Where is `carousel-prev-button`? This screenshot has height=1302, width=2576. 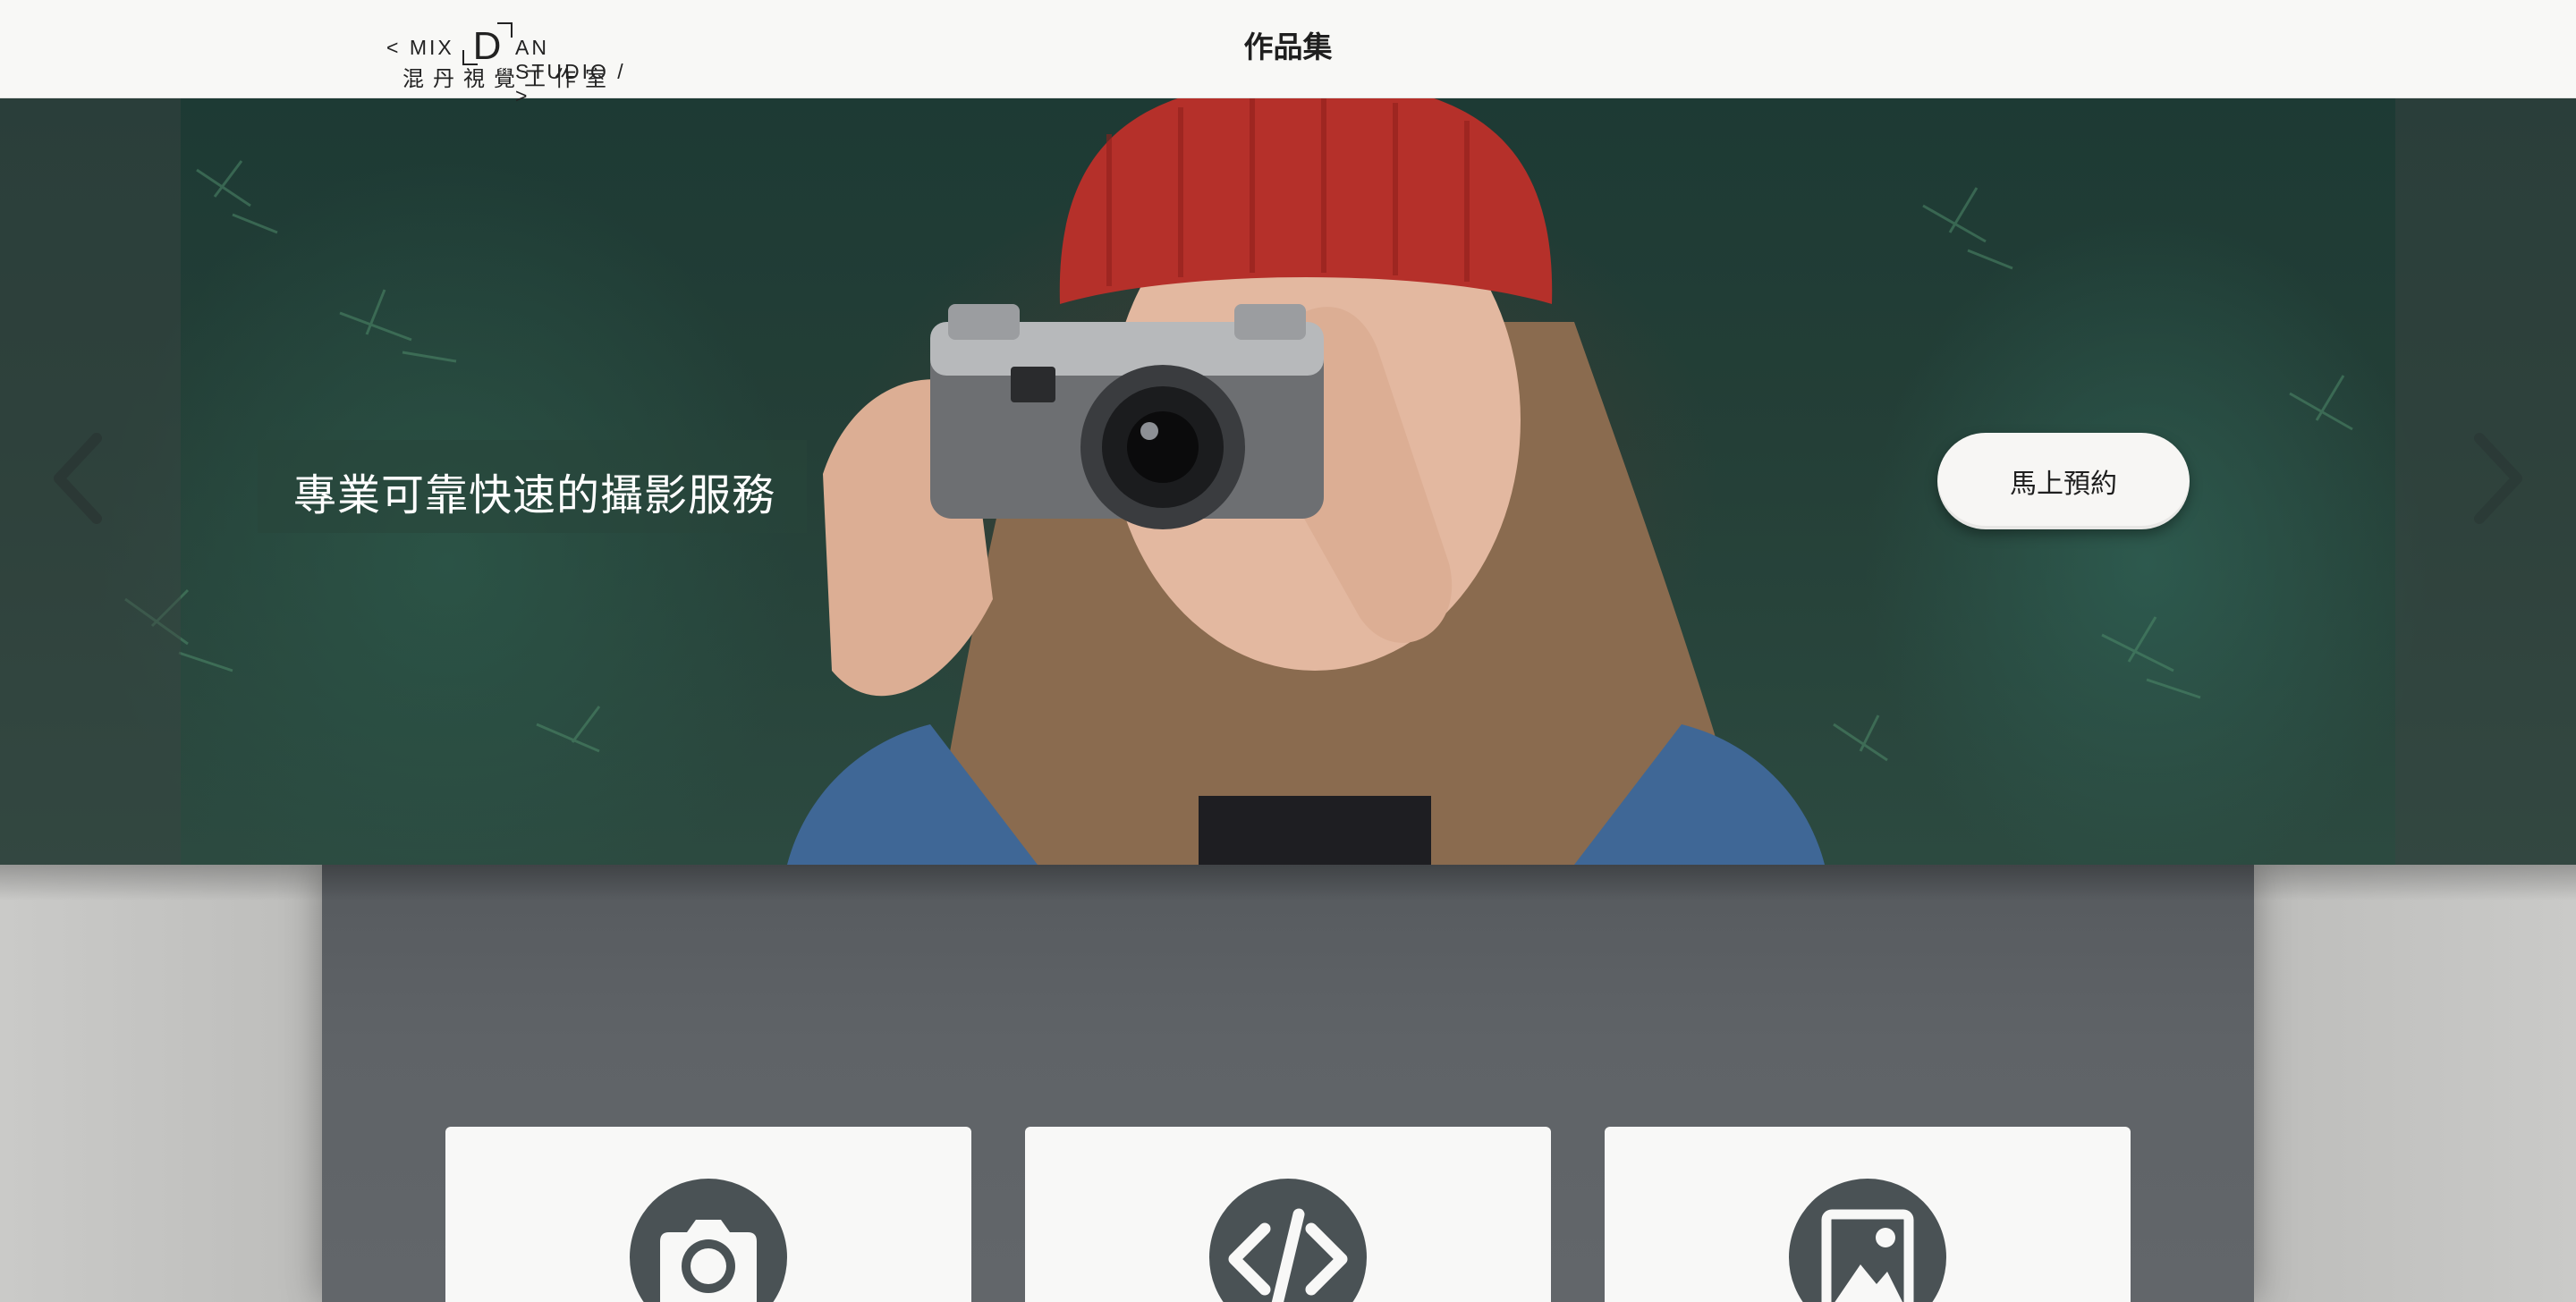 carousel-prev-button is located at coordinates (78, 478).